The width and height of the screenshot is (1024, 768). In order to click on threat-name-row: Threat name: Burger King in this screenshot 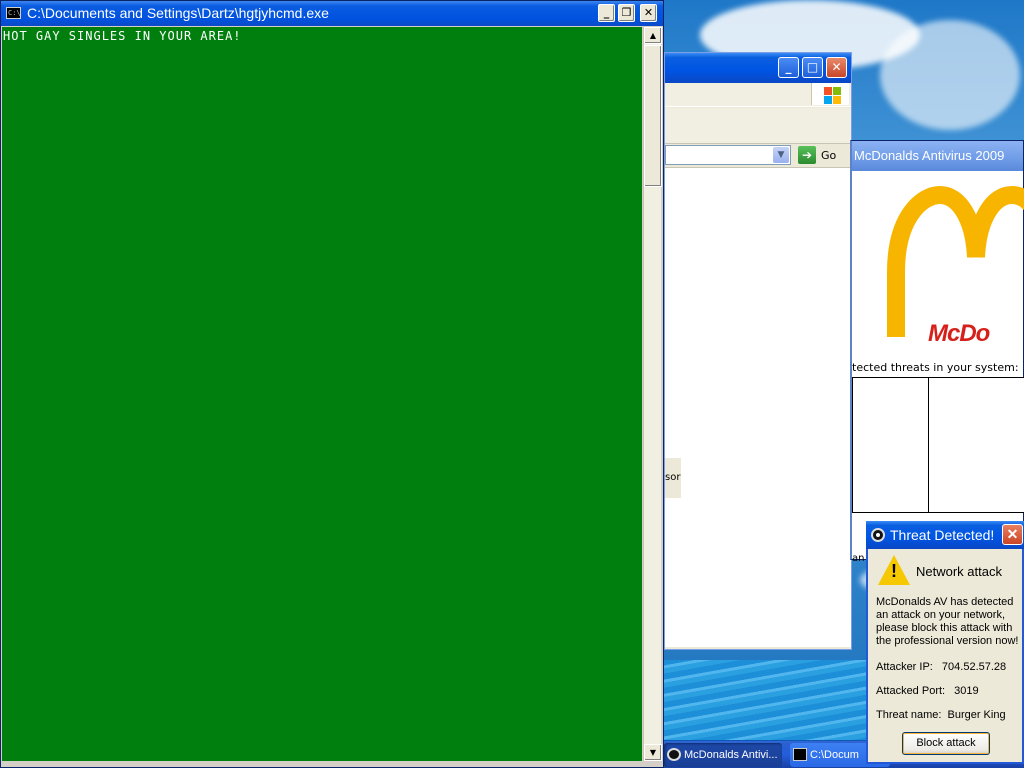, I will do `click(941, 715)`.